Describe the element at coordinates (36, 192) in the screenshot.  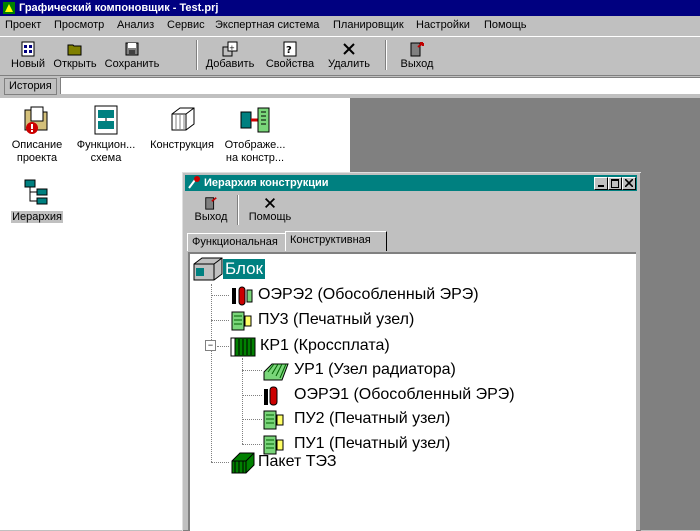
I see `hierarchy-icon` at that location.